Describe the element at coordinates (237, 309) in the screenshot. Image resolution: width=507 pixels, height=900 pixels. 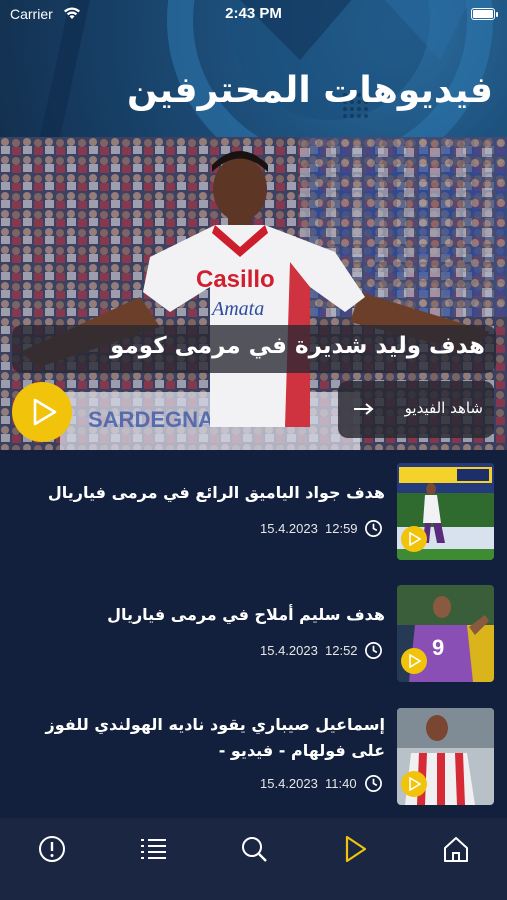
I see `jersey-sub-sponsor: Amata` at that location.